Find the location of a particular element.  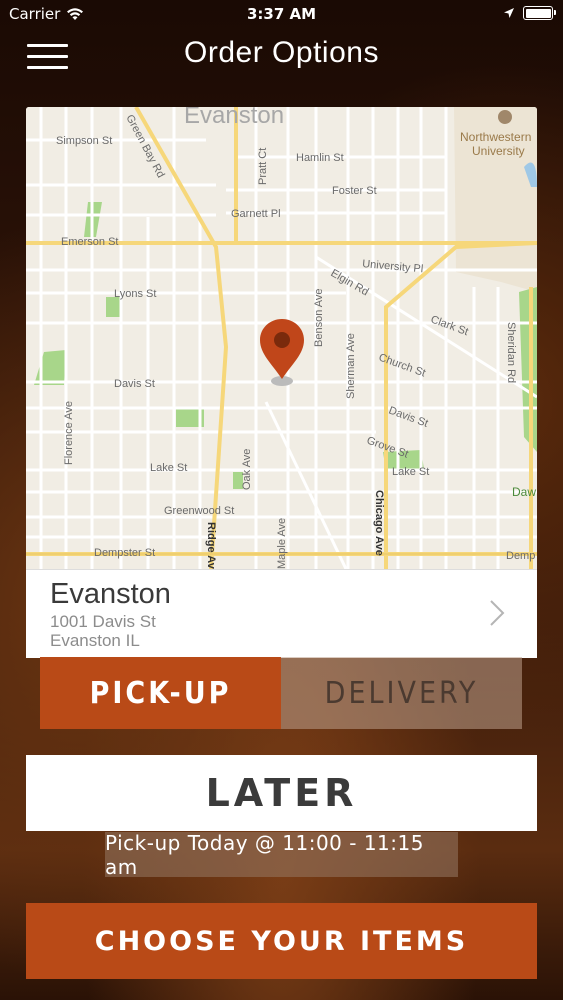

location-address-line2: Evanston IL is located at coordinates (95, 640).